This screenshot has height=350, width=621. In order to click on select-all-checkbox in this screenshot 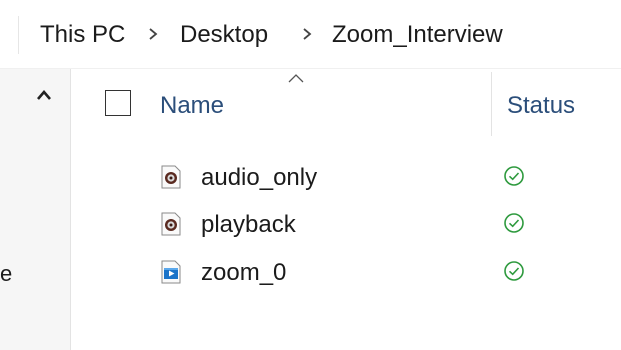, I will do `click(118, 103)`.